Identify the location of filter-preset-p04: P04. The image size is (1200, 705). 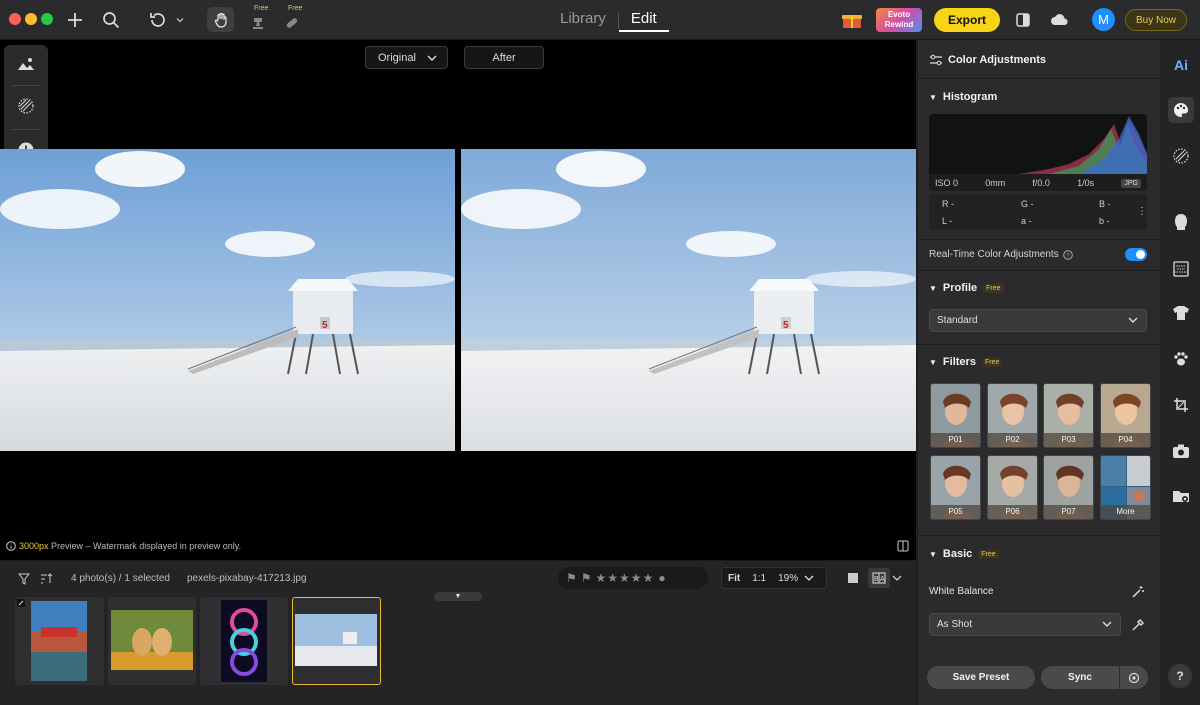
(1125, 415).